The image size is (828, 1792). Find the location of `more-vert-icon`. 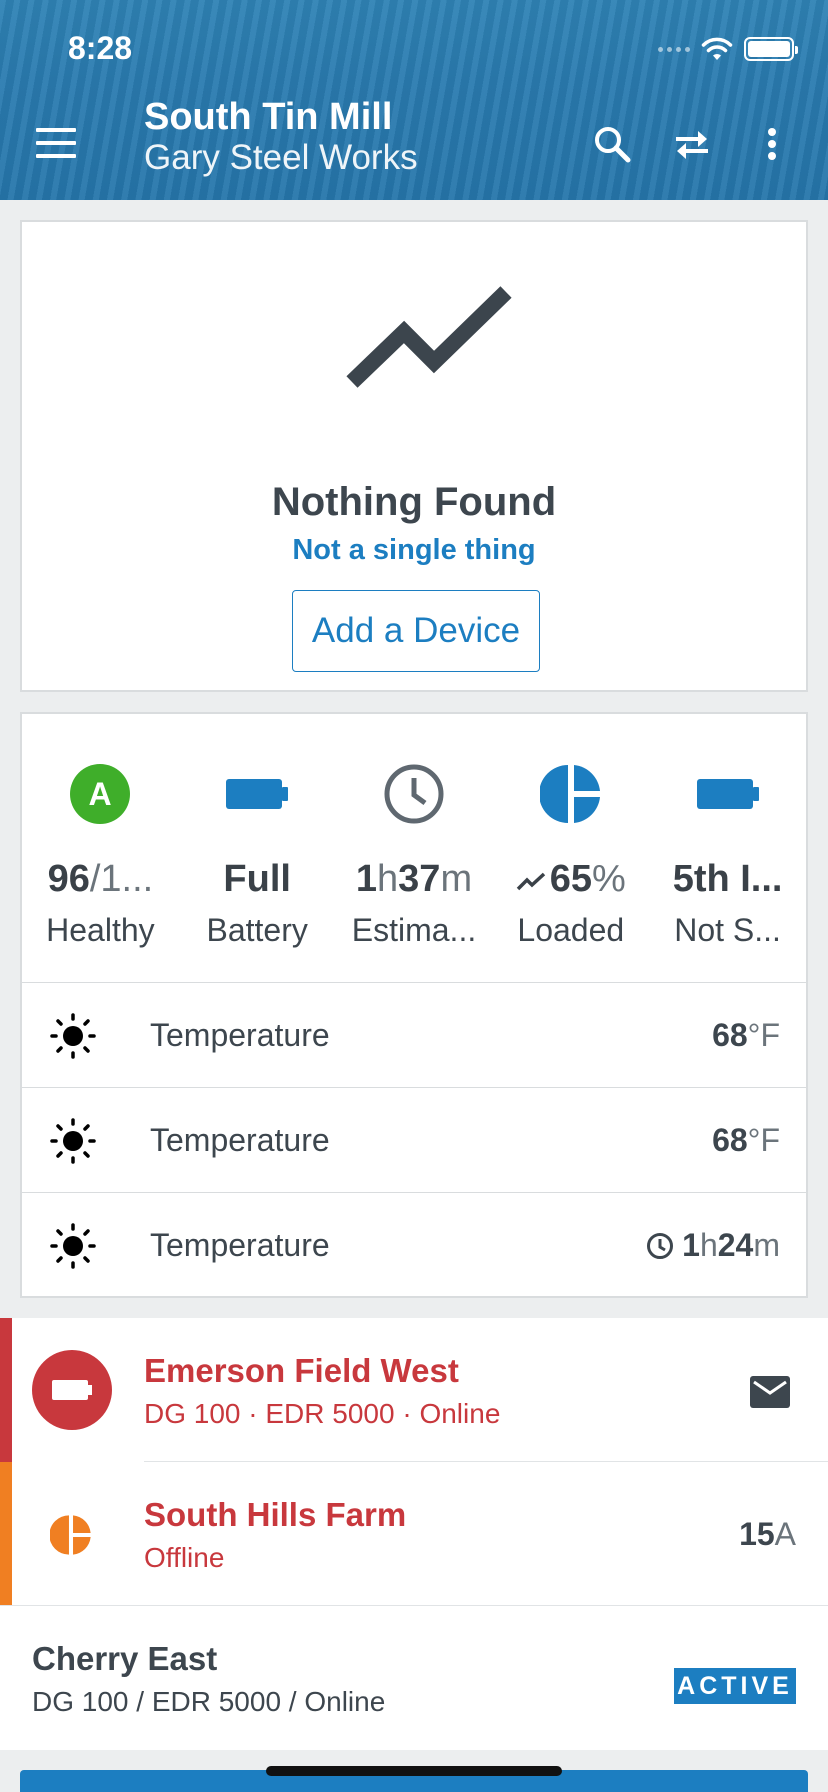

more-vert-icon is located at coordinates (772, 144).